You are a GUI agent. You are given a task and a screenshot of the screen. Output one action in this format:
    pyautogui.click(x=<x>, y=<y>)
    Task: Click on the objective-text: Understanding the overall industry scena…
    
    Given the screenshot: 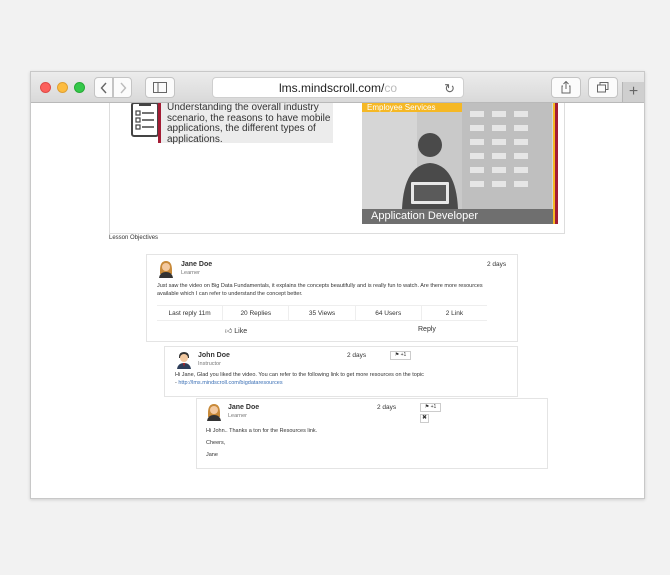 What is the action you would take?
    pyautogui.click(x=245, y=123)
    